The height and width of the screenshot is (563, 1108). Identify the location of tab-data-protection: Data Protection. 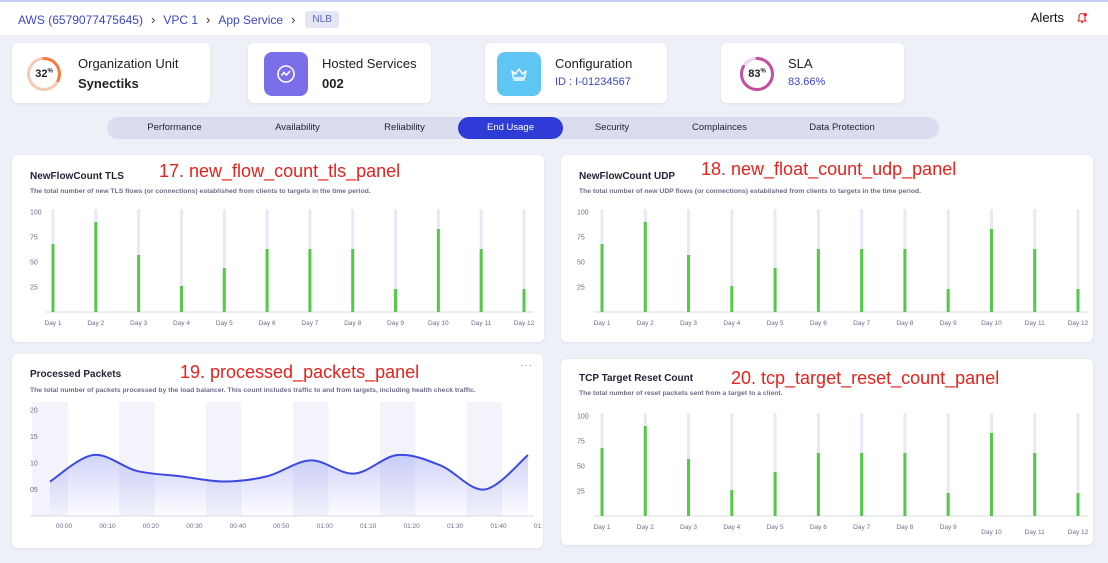
(842, 128).